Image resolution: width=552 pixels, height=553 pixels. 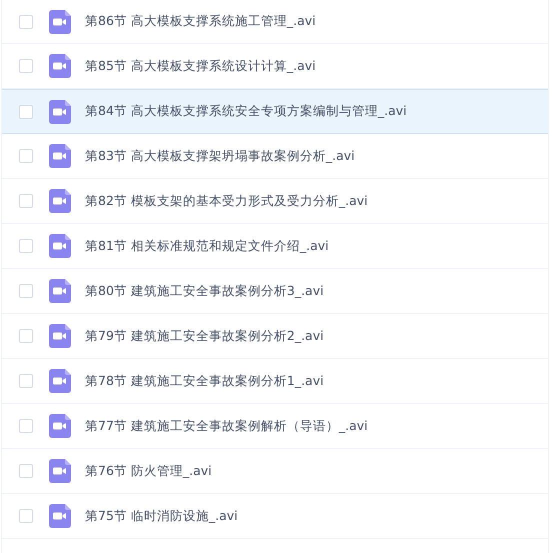 What do you see at coordinates (204, 381) in the screenshot?
I see `file-name: 第78节 建筑施工安全事故案例分析1_.avi` at bounding box center [204, 381].